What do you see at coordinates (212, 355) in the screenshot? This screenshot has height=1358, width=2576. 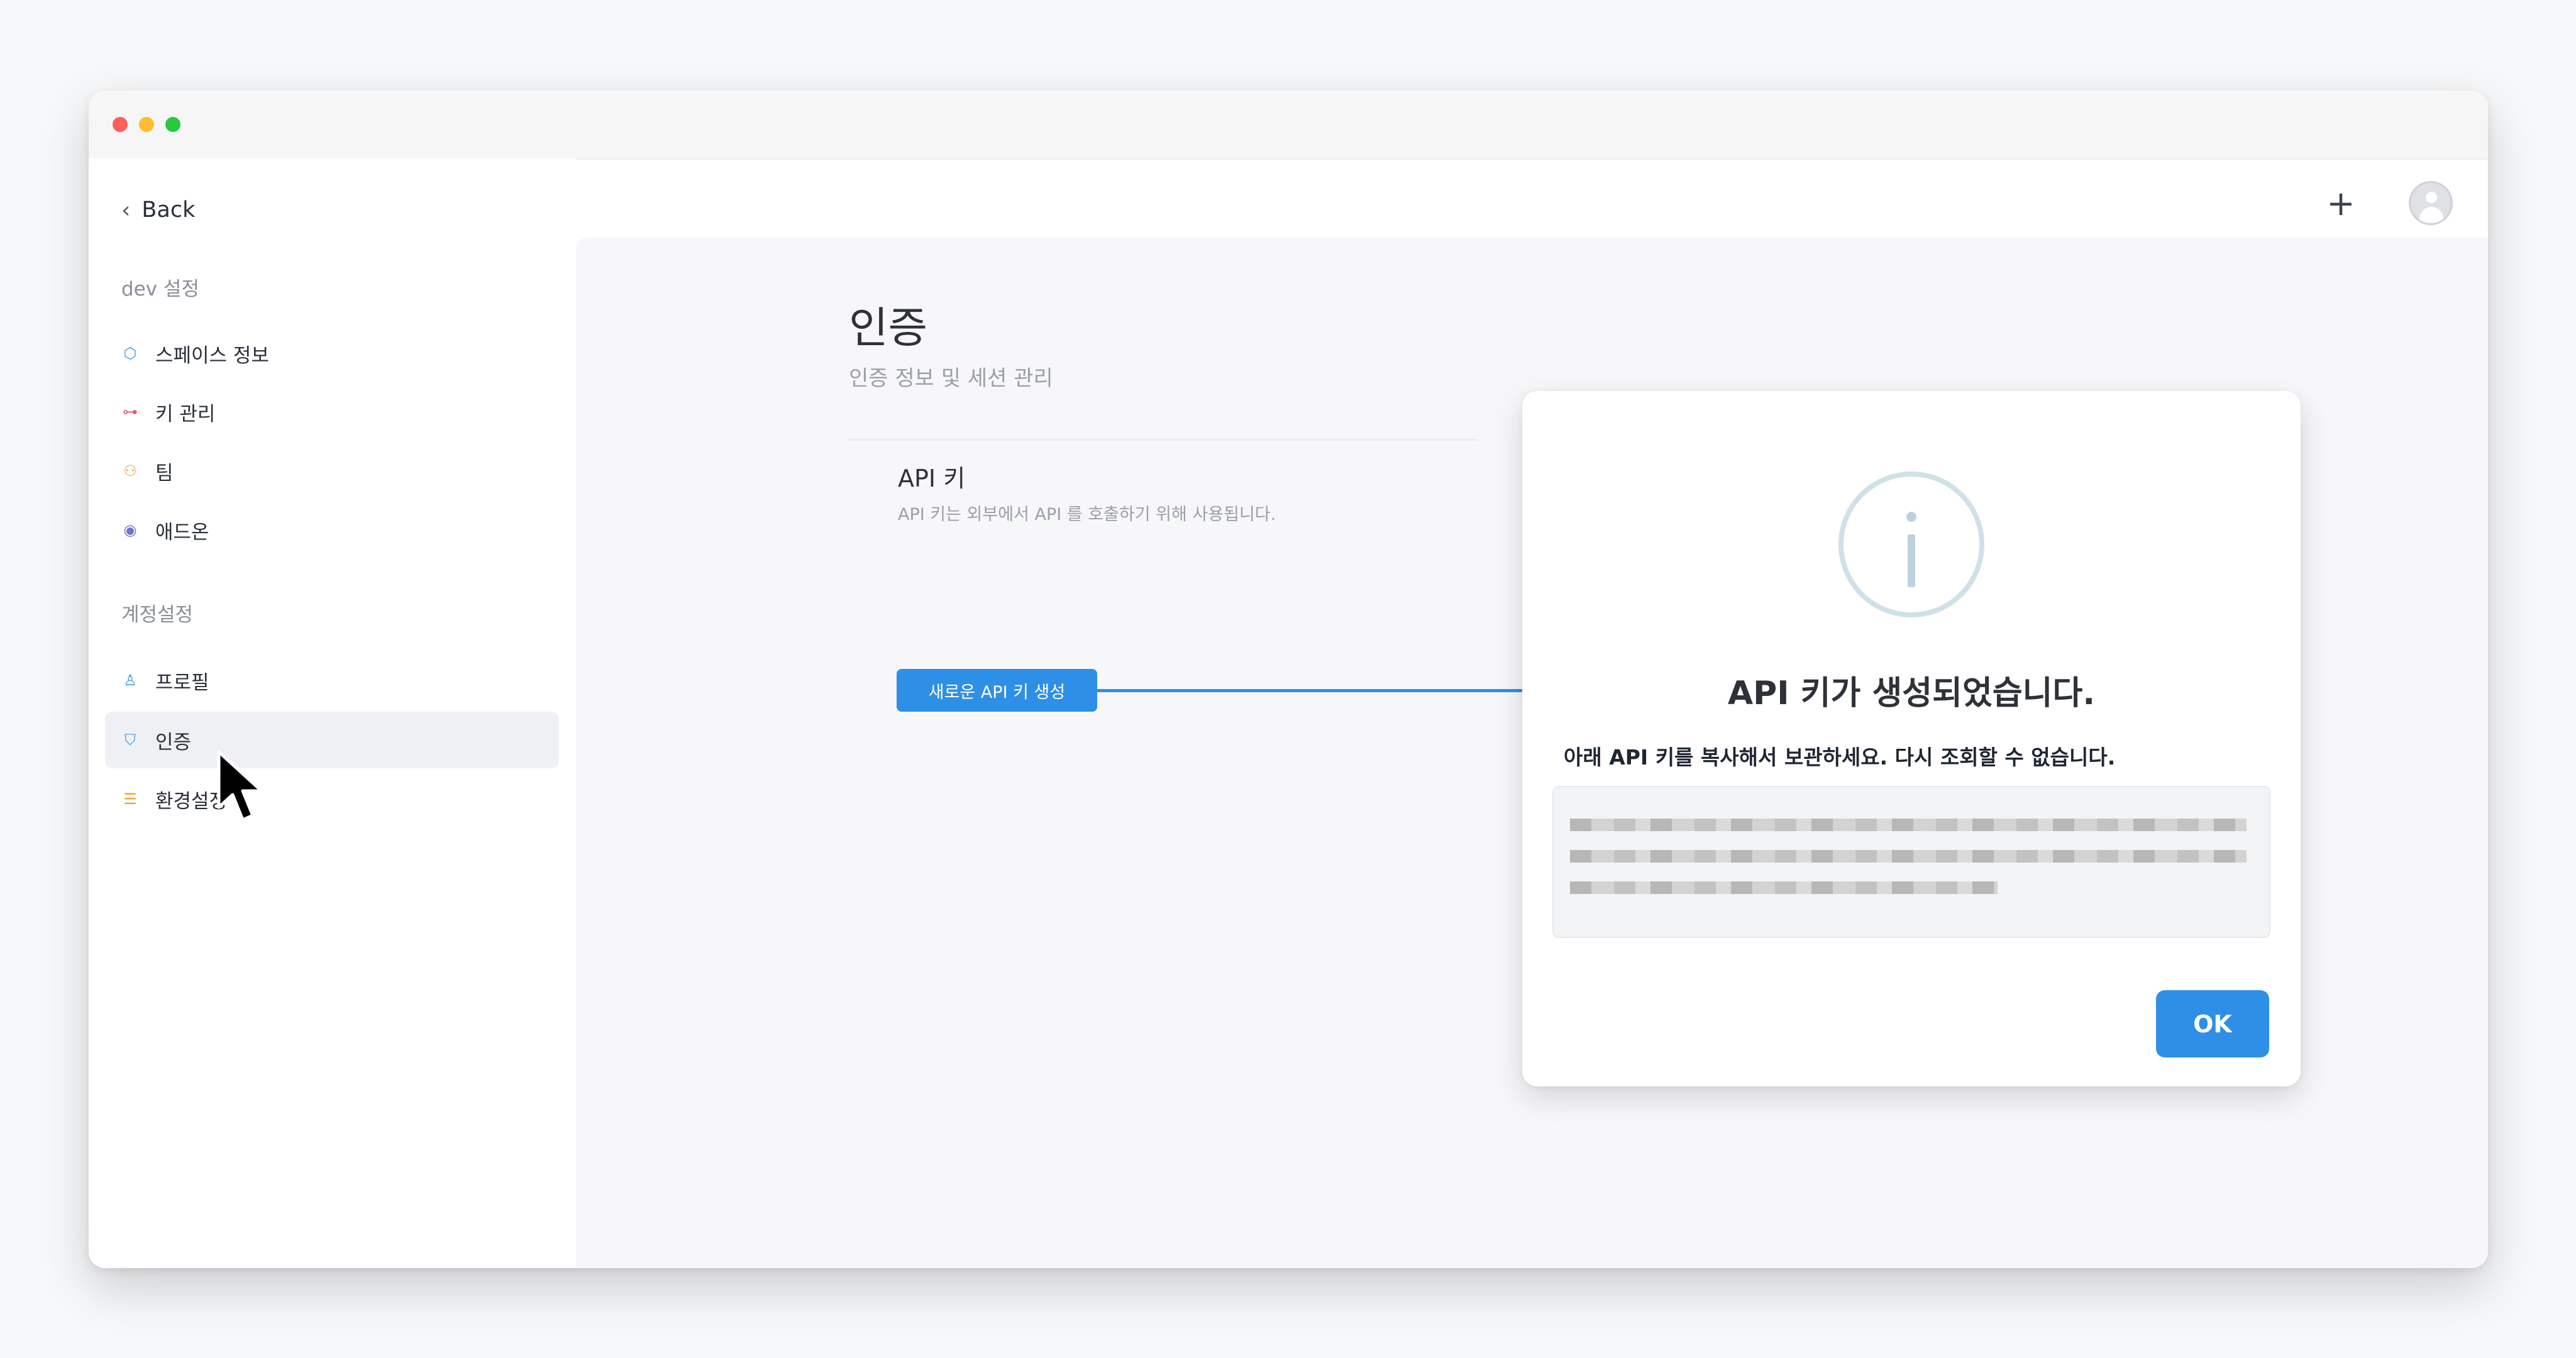 I see `sidebar-item-label: 스페이스 정보` at bounding box center [212, 355].